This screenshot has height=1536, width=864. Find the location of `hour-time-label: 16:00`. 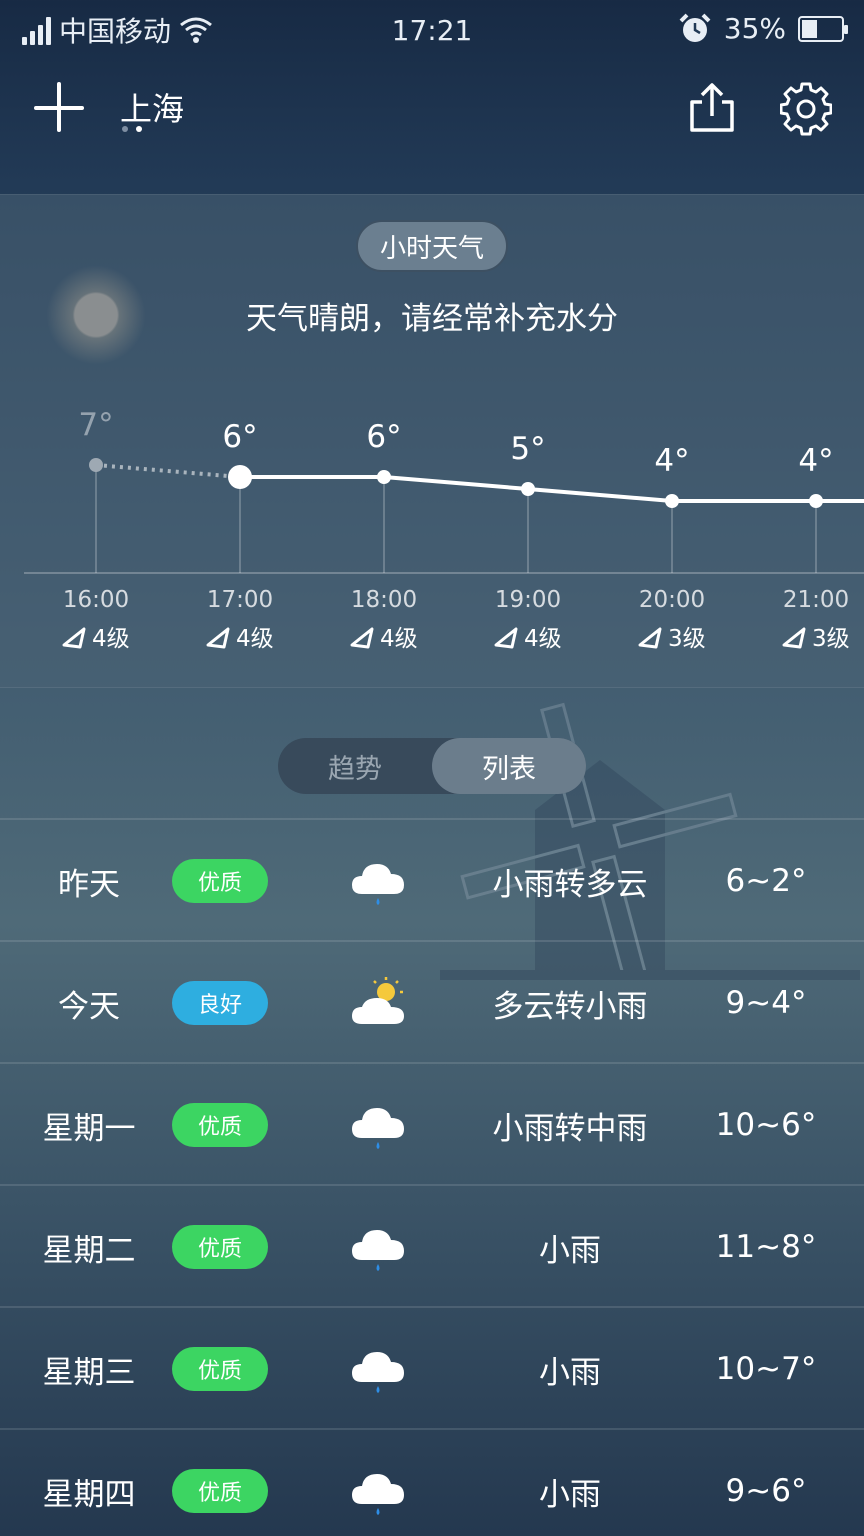

hour-time-label: 16:00 is located at coordinates (96, 600).